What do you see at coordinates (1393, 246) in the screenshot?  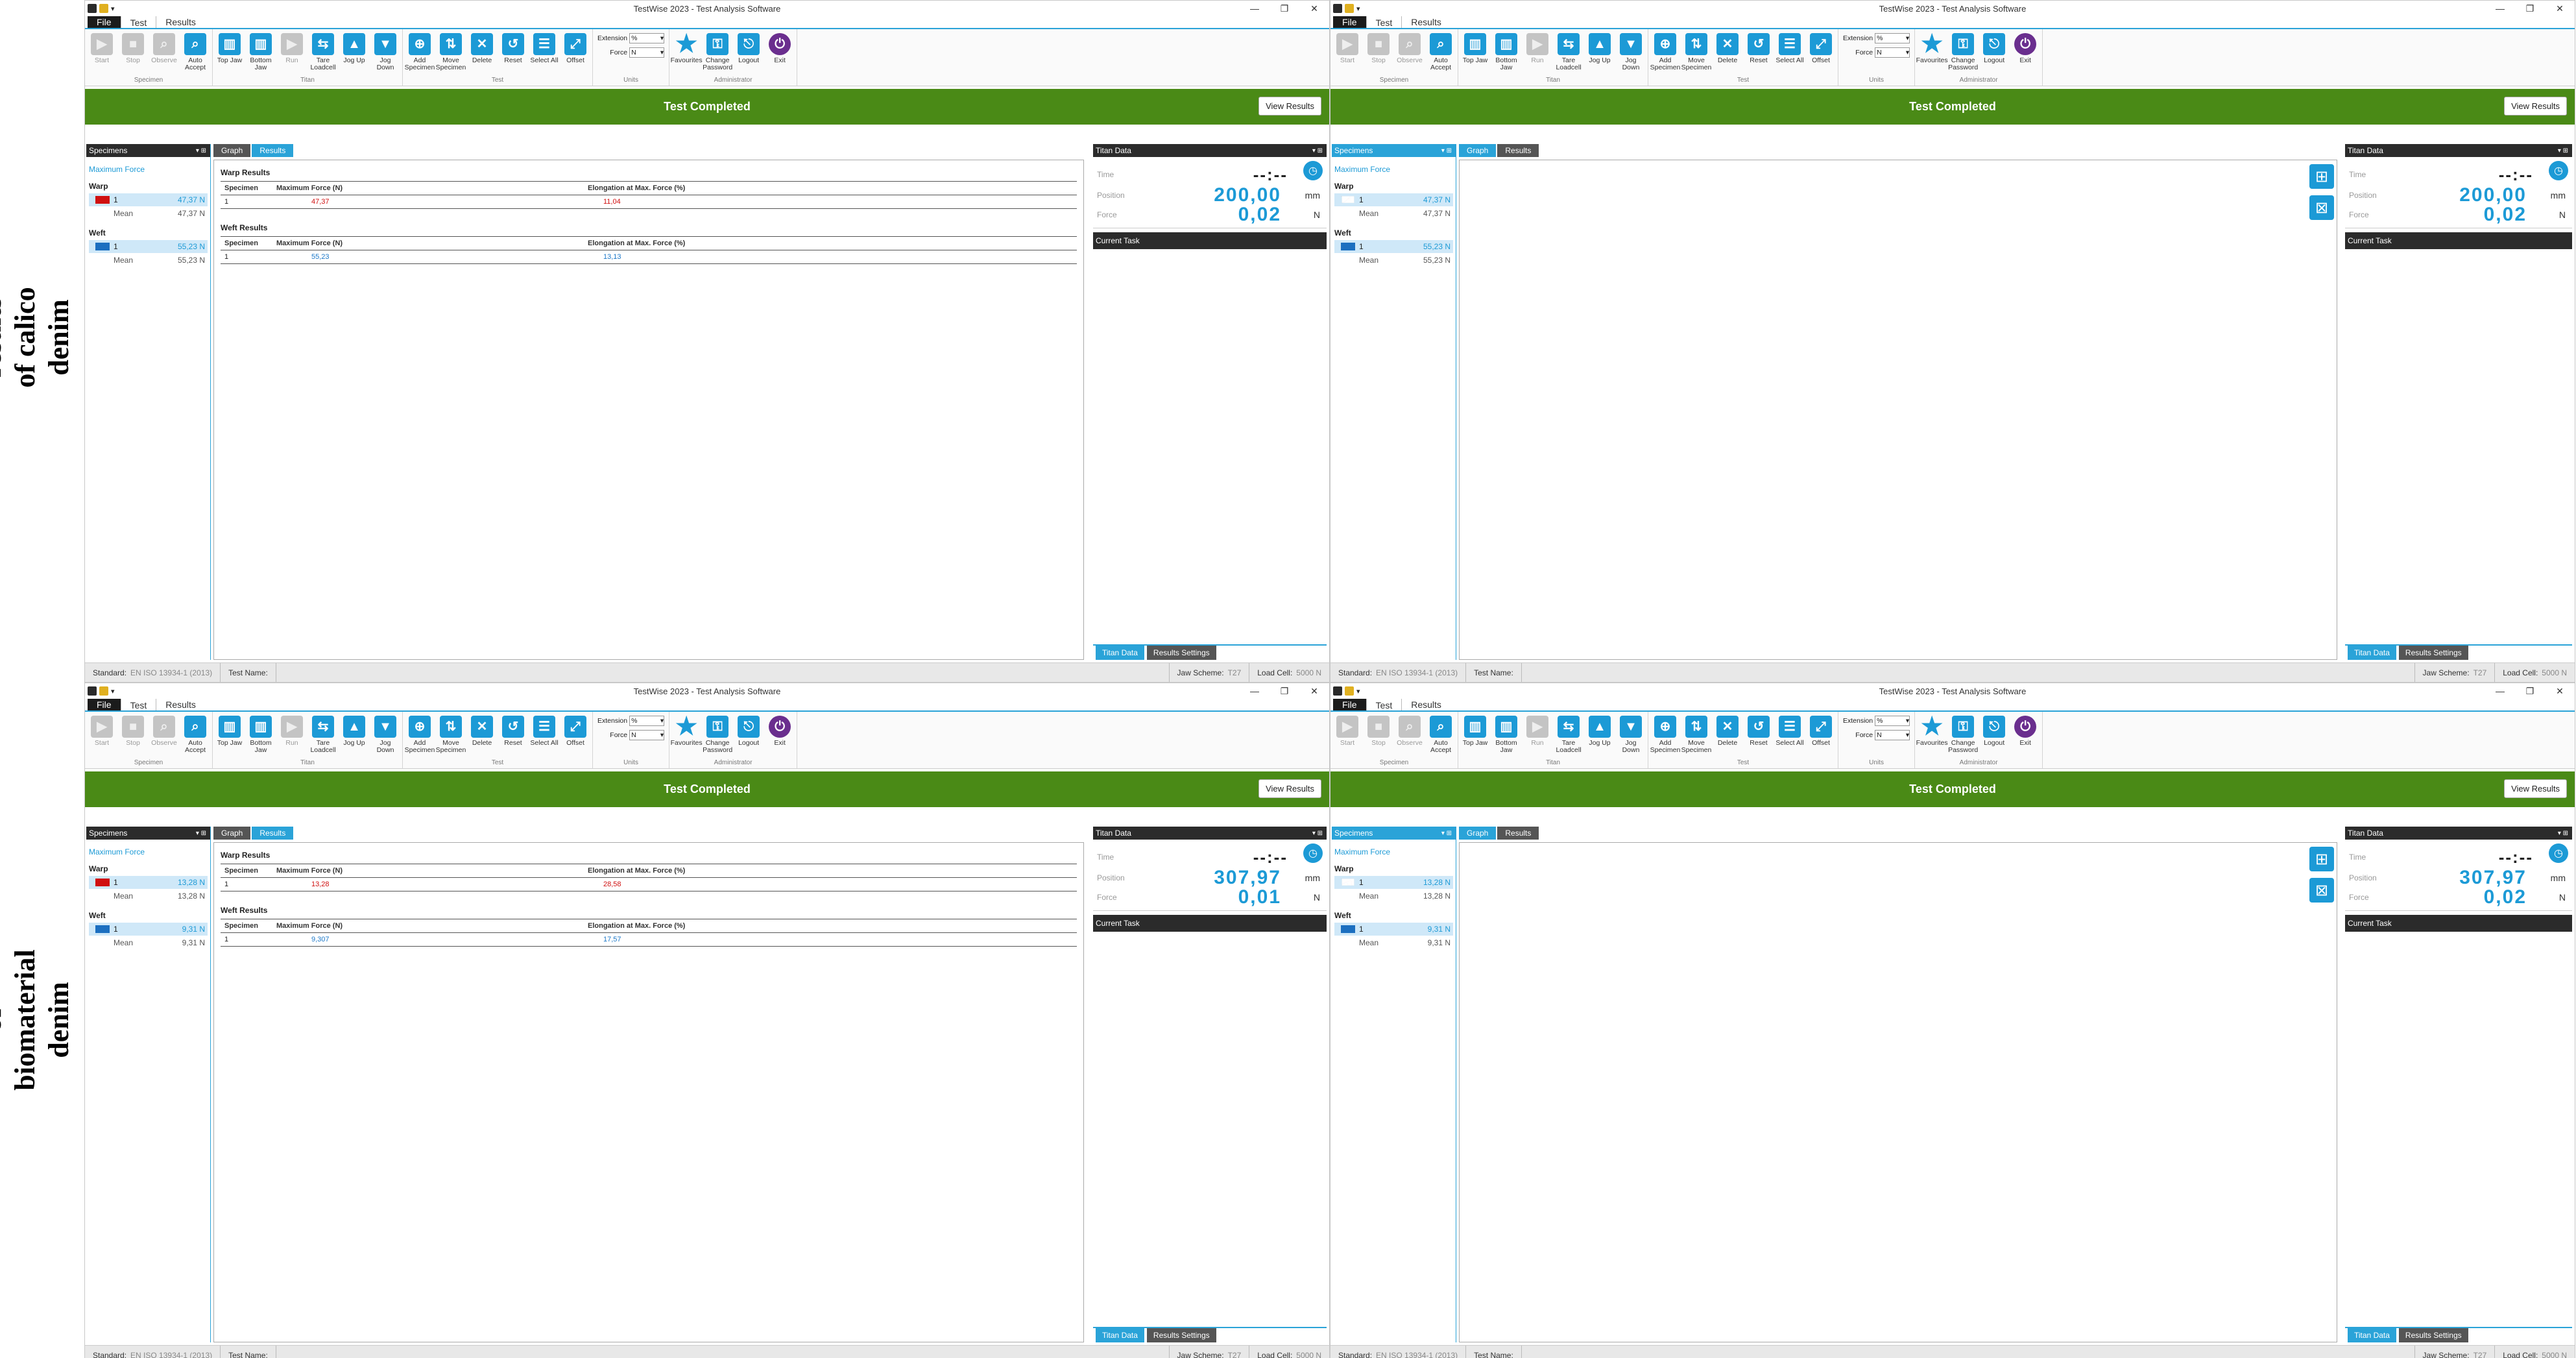 I see `weft-specimen-row: 1 55,23 N` at bounding box center [1393, 246].